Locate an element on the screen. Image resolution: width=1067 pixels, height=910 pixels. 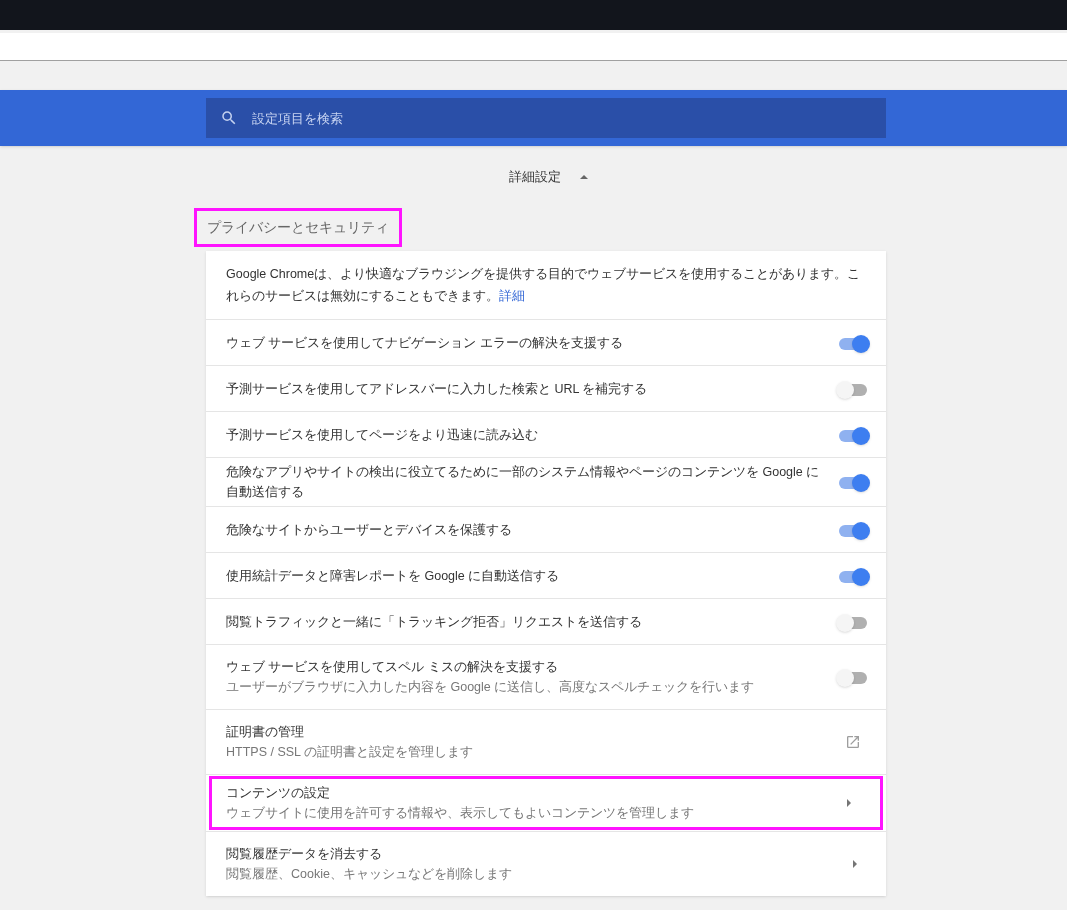
search-icon is located at coordinates (229, 118).